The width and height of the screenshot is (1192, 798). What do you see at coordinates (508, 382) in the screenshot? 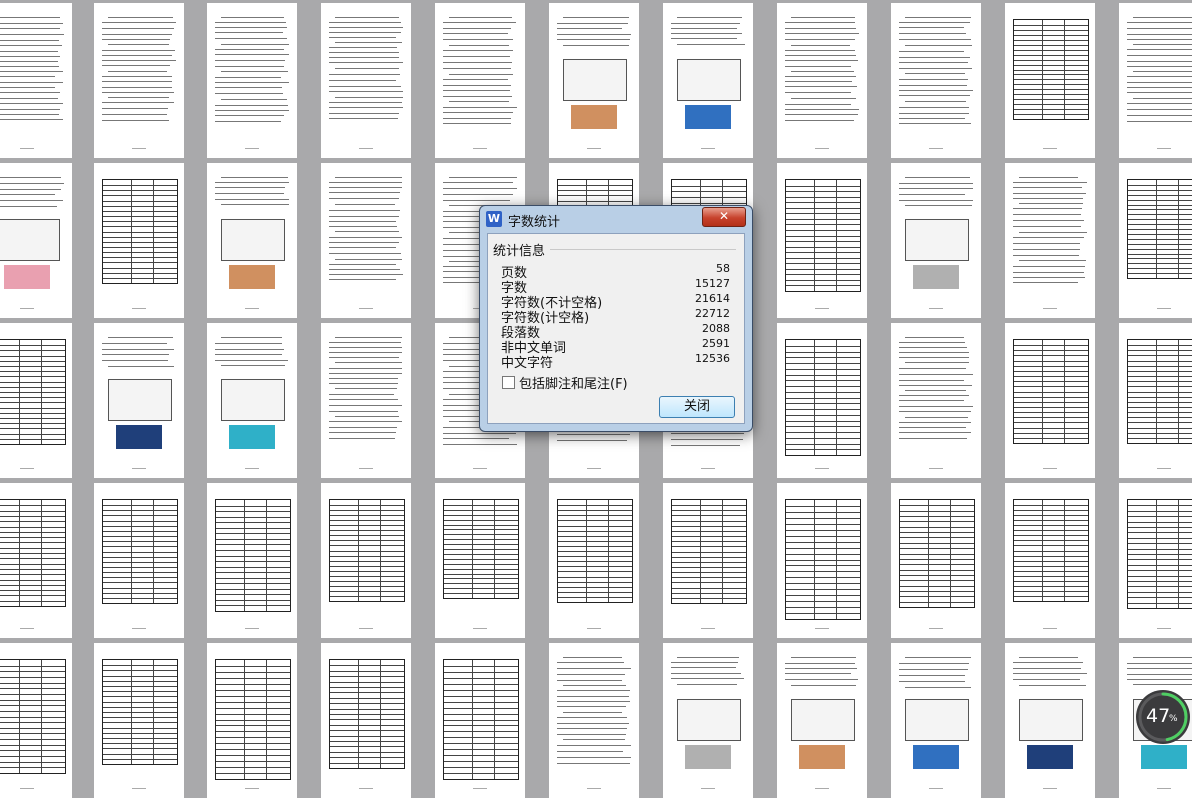
I see `include-footnotes-checkbox` at bounding box center [508, 382].